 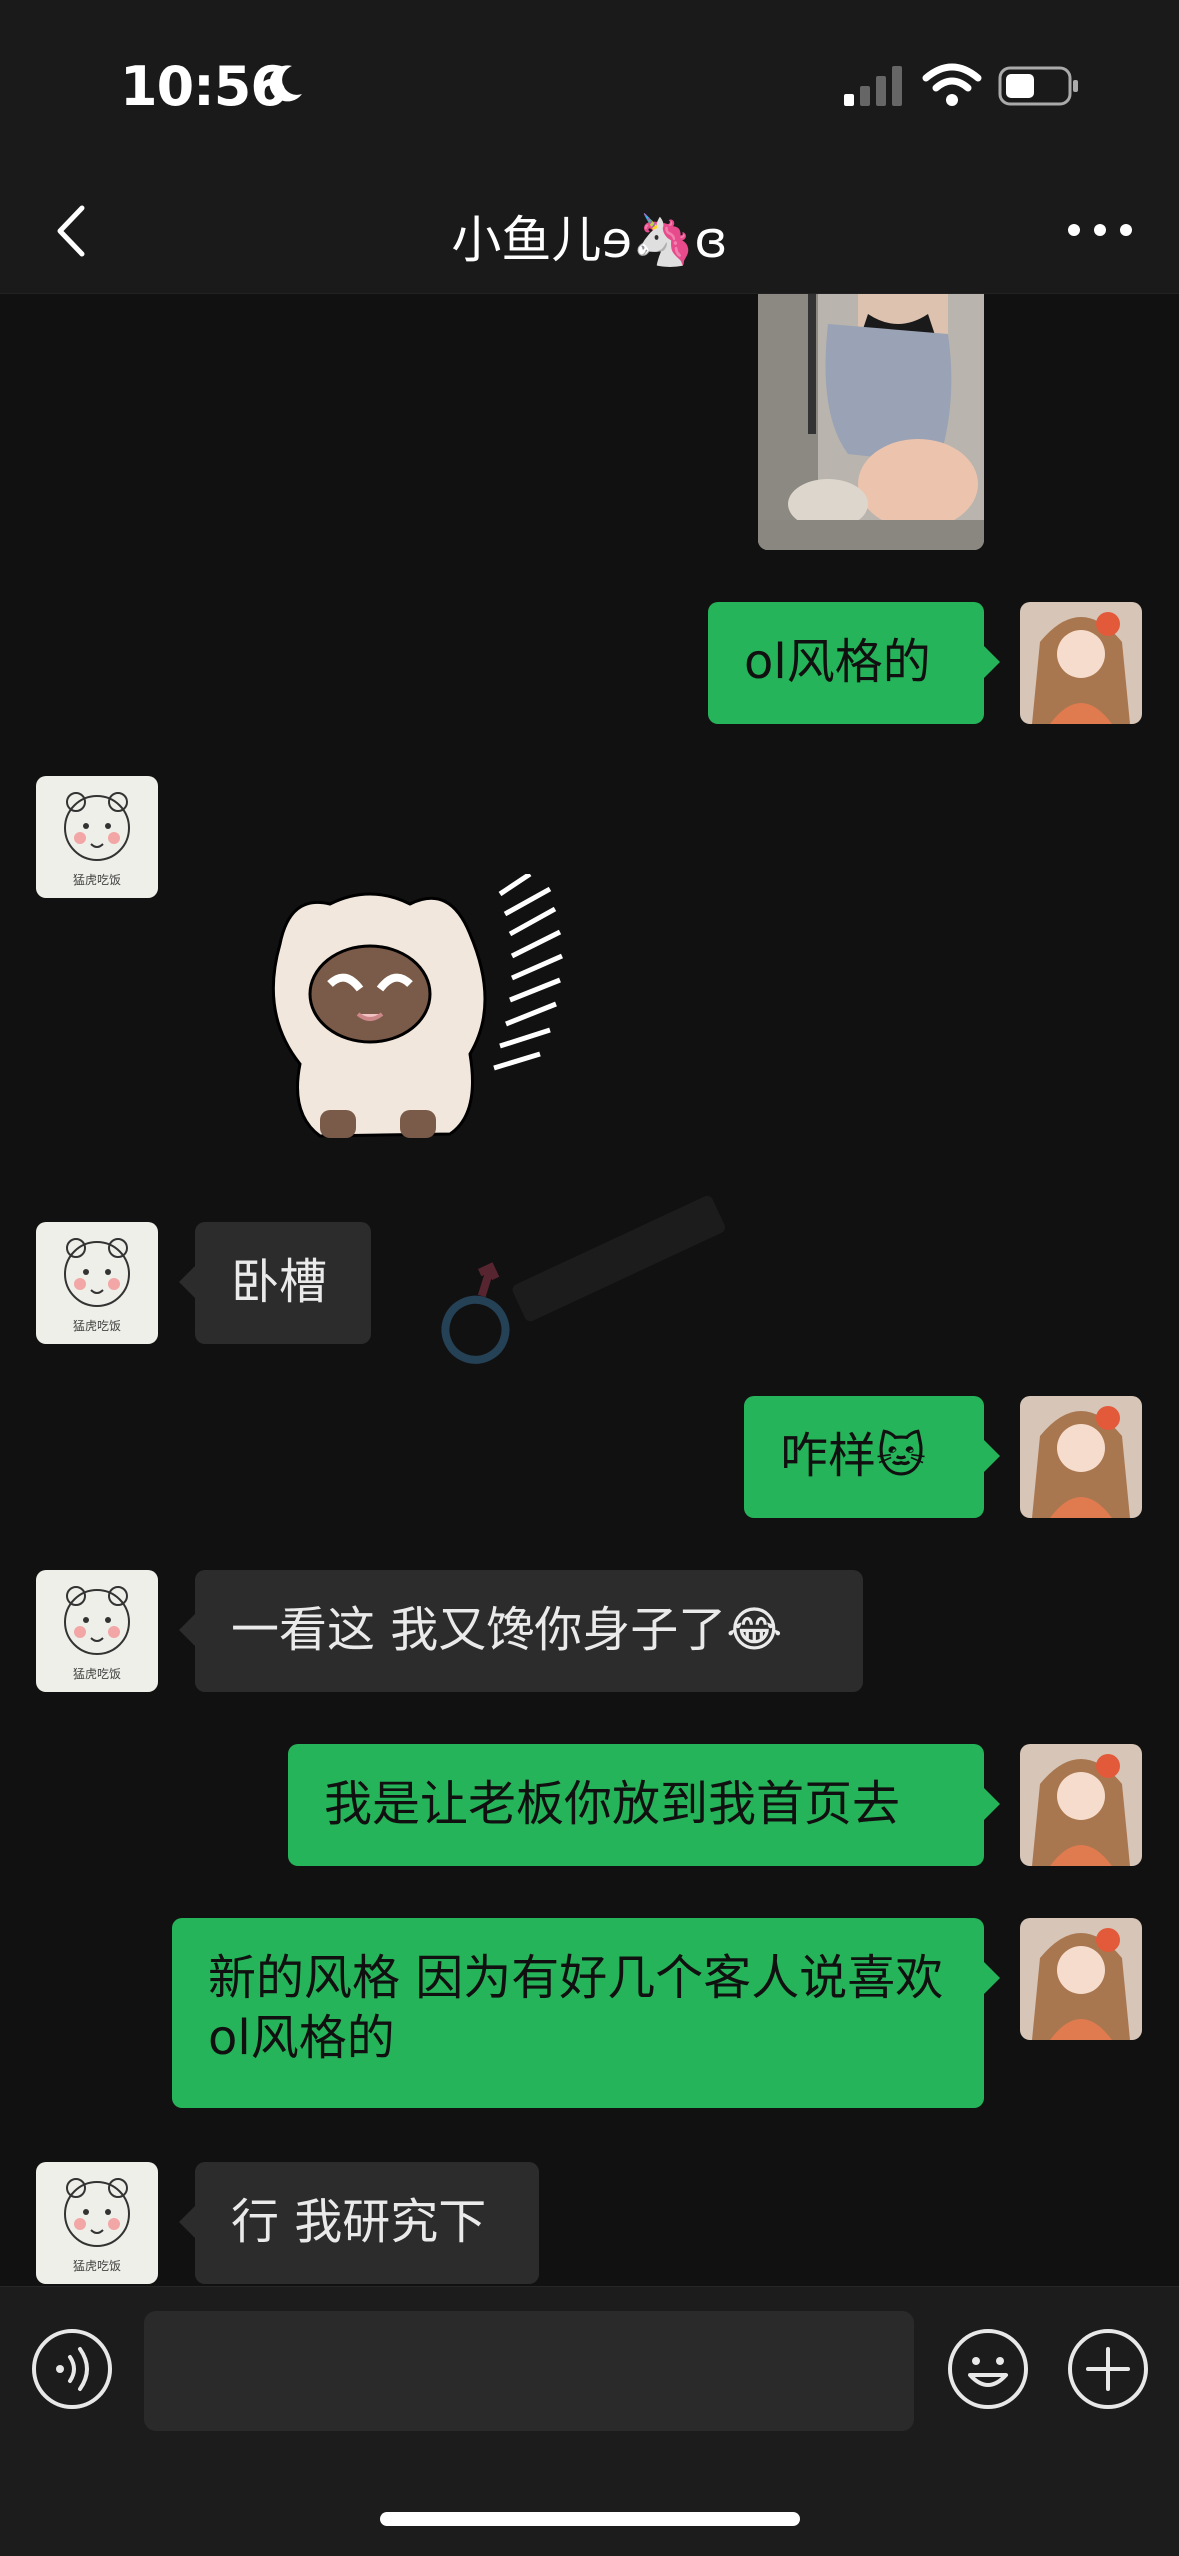 What do you see at coordinates (871, 422) in the screenshot?
I see `image-message` at bounding box center [871, 422].